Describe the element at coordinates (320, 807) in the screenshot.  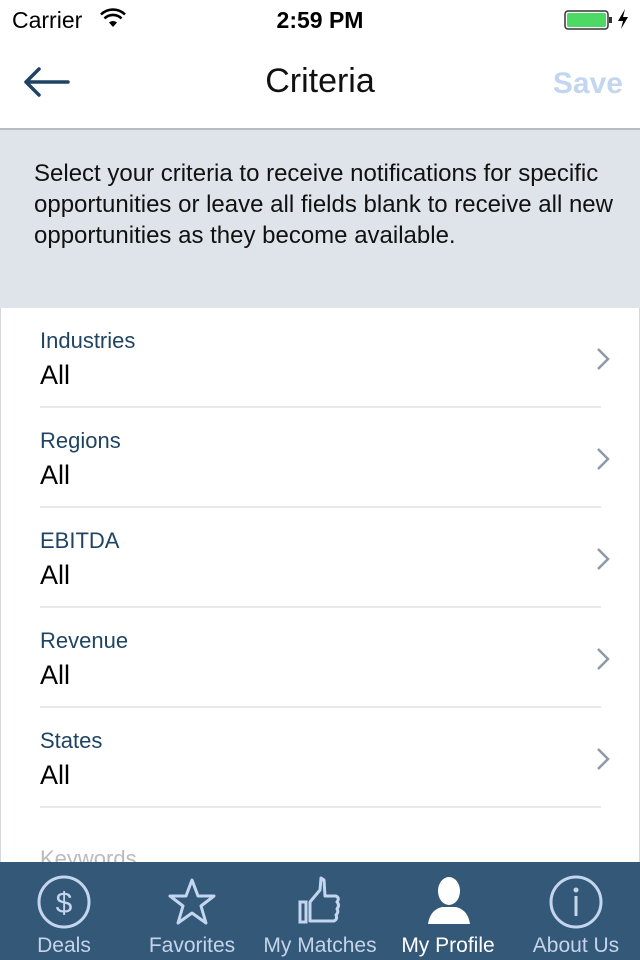
I see `row-divider` at that location.